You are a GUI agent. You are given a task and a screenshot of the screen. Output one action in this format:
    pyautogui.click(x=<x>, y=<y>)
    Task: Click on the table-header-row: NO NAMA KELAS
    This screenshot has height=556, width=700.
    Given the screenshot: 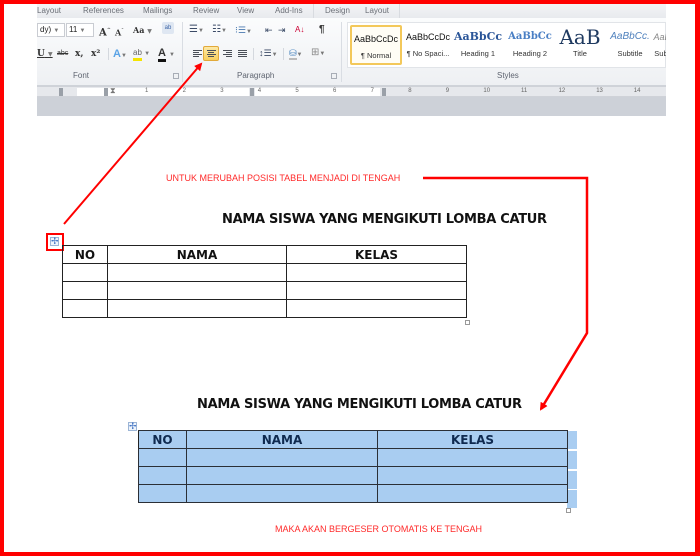 What is the action you would take?
    pyautogui.click(x=264, y=254)
    